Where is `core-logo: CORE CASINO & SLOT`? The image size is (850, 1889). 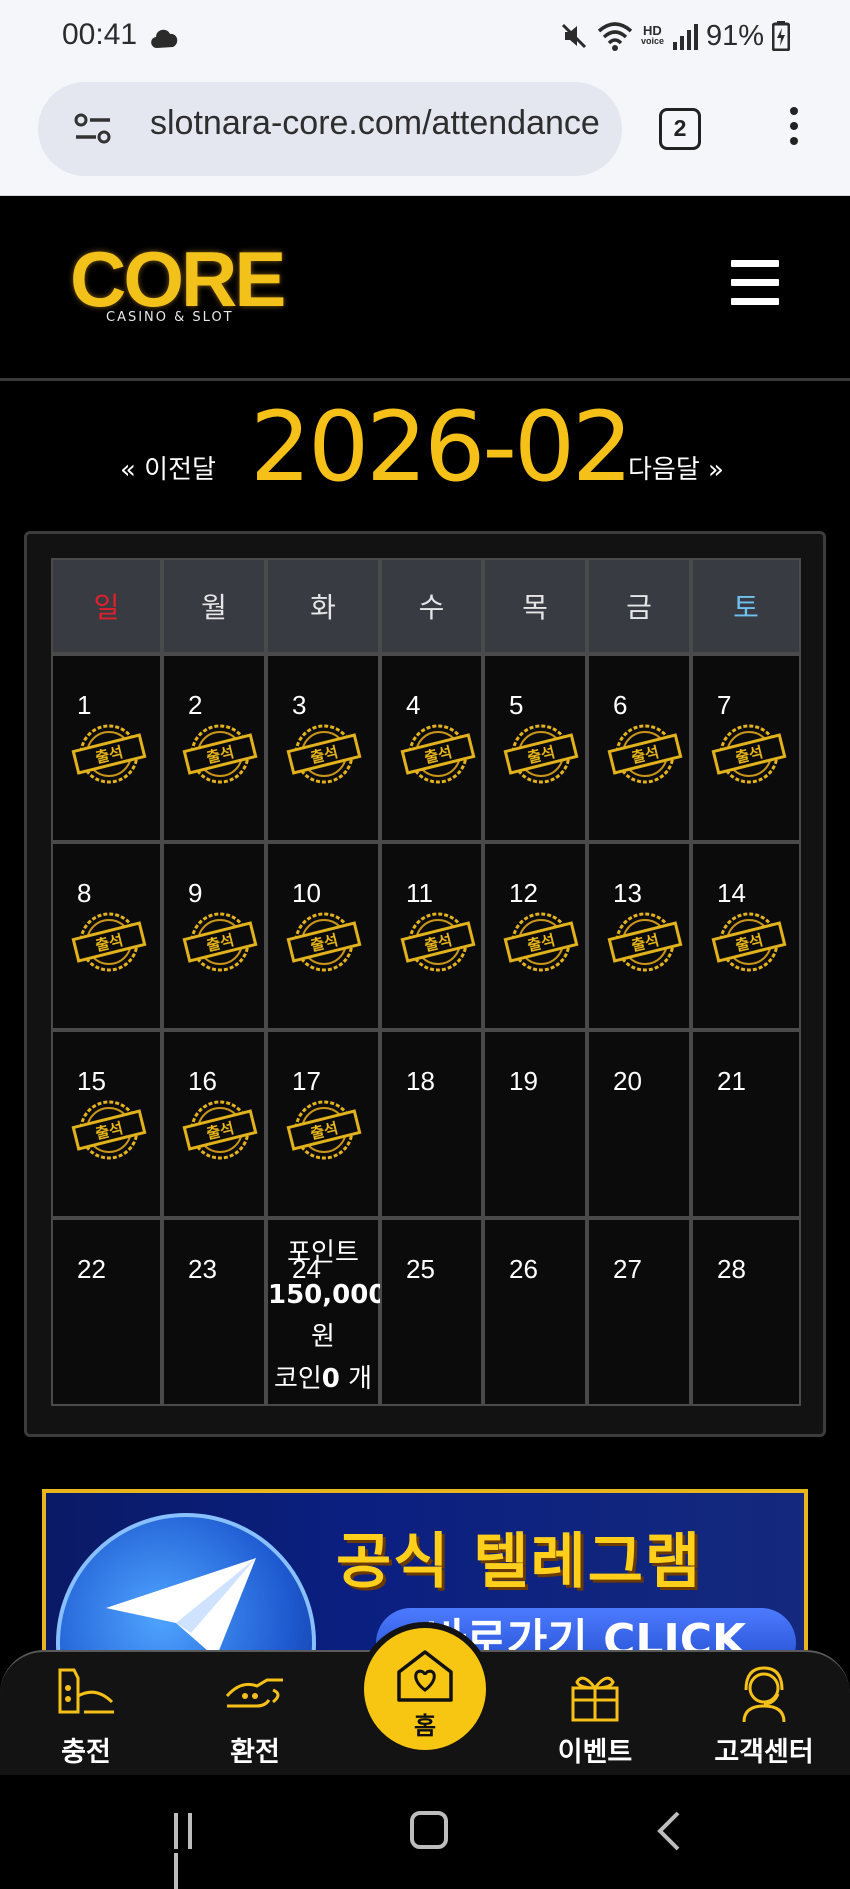 core-logo: CORE CASINO & SLOT is located at coordinates (178, 285).